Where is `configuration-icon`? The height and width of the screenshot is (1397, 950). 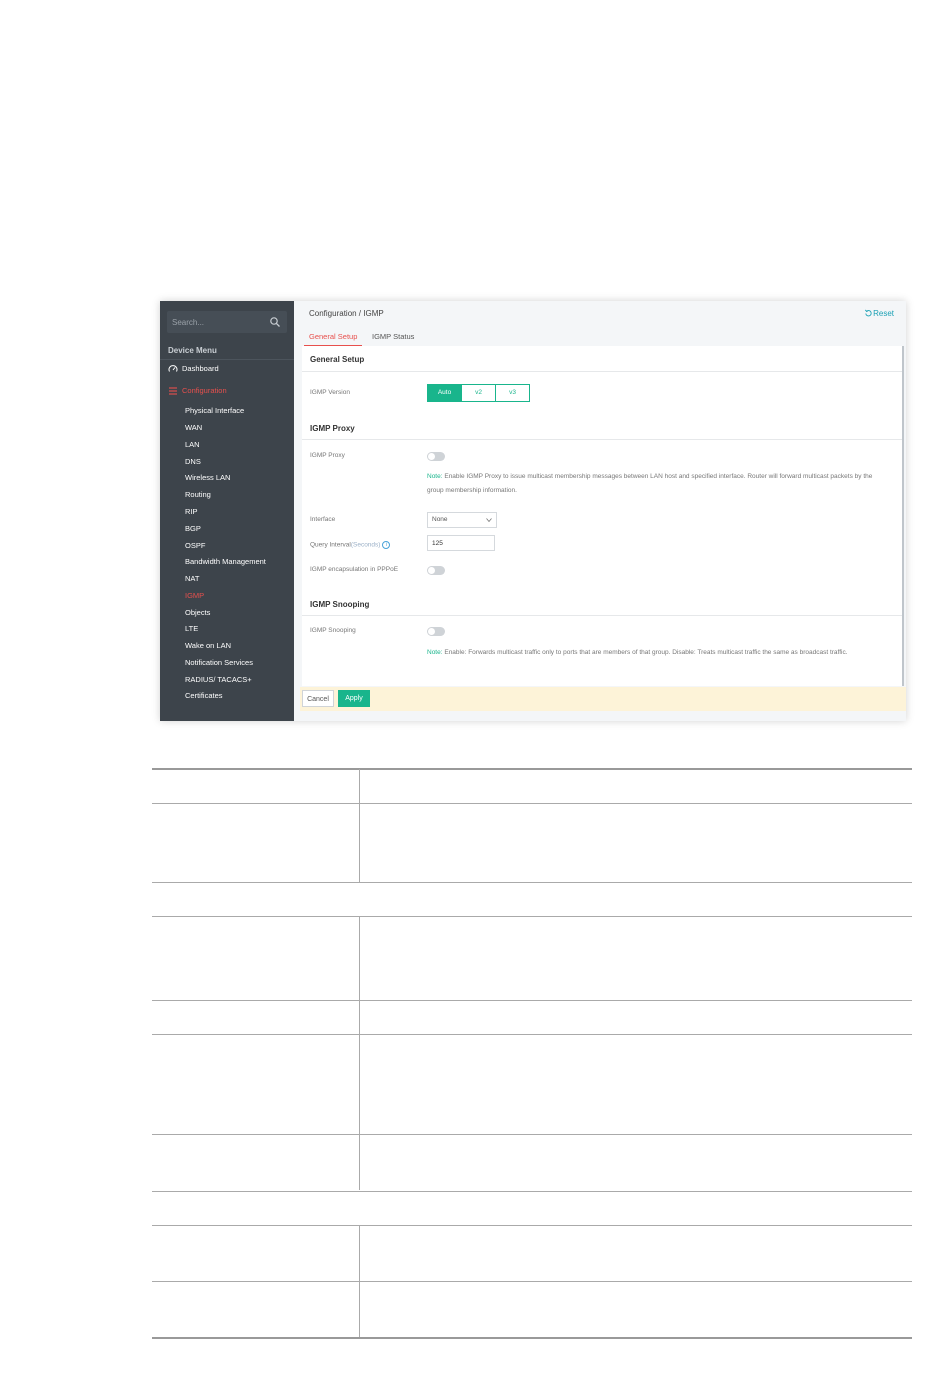
configuration-icon is located at coordinates (173, 391).